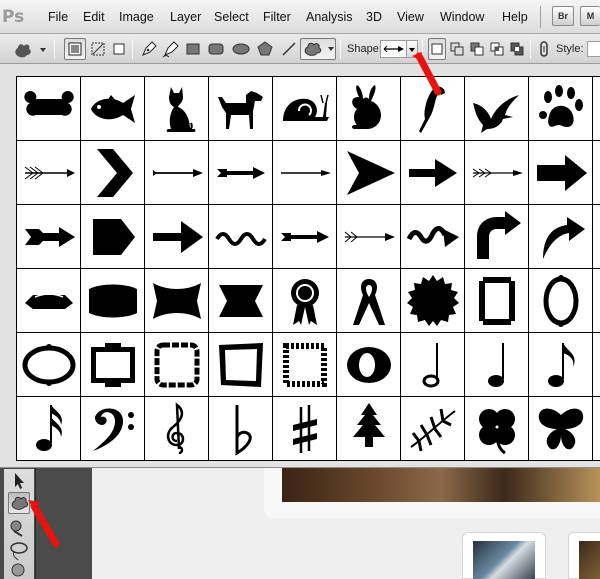  I want to click on custom-shape-tool-icon, so click(30, 51).